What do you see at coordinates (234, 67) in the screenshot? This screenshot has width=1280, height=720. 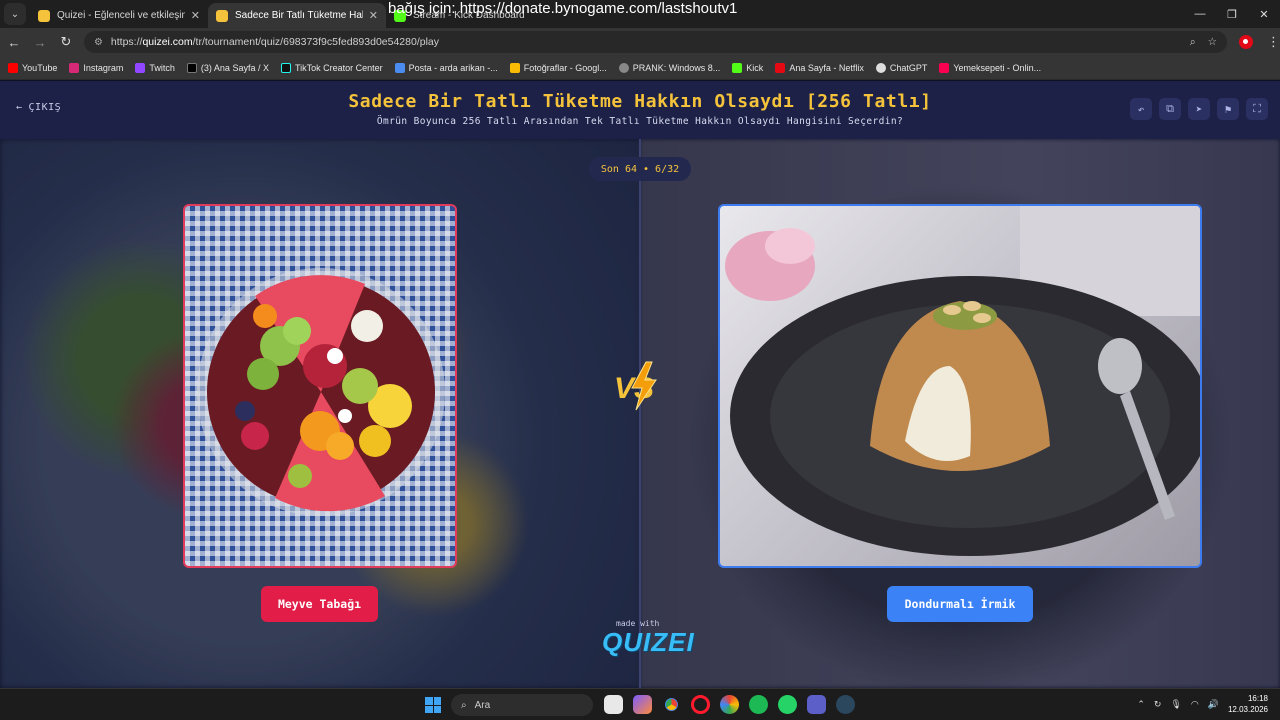 I see `bookmark-label: (3) Ana Sayfa / X` at bounding box center [234, 67].